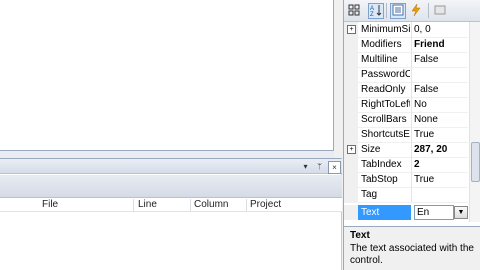 Image resolution: width=480 pixels, height=270 pixels. I want to click on property-pages-icon, so click(440, 11).